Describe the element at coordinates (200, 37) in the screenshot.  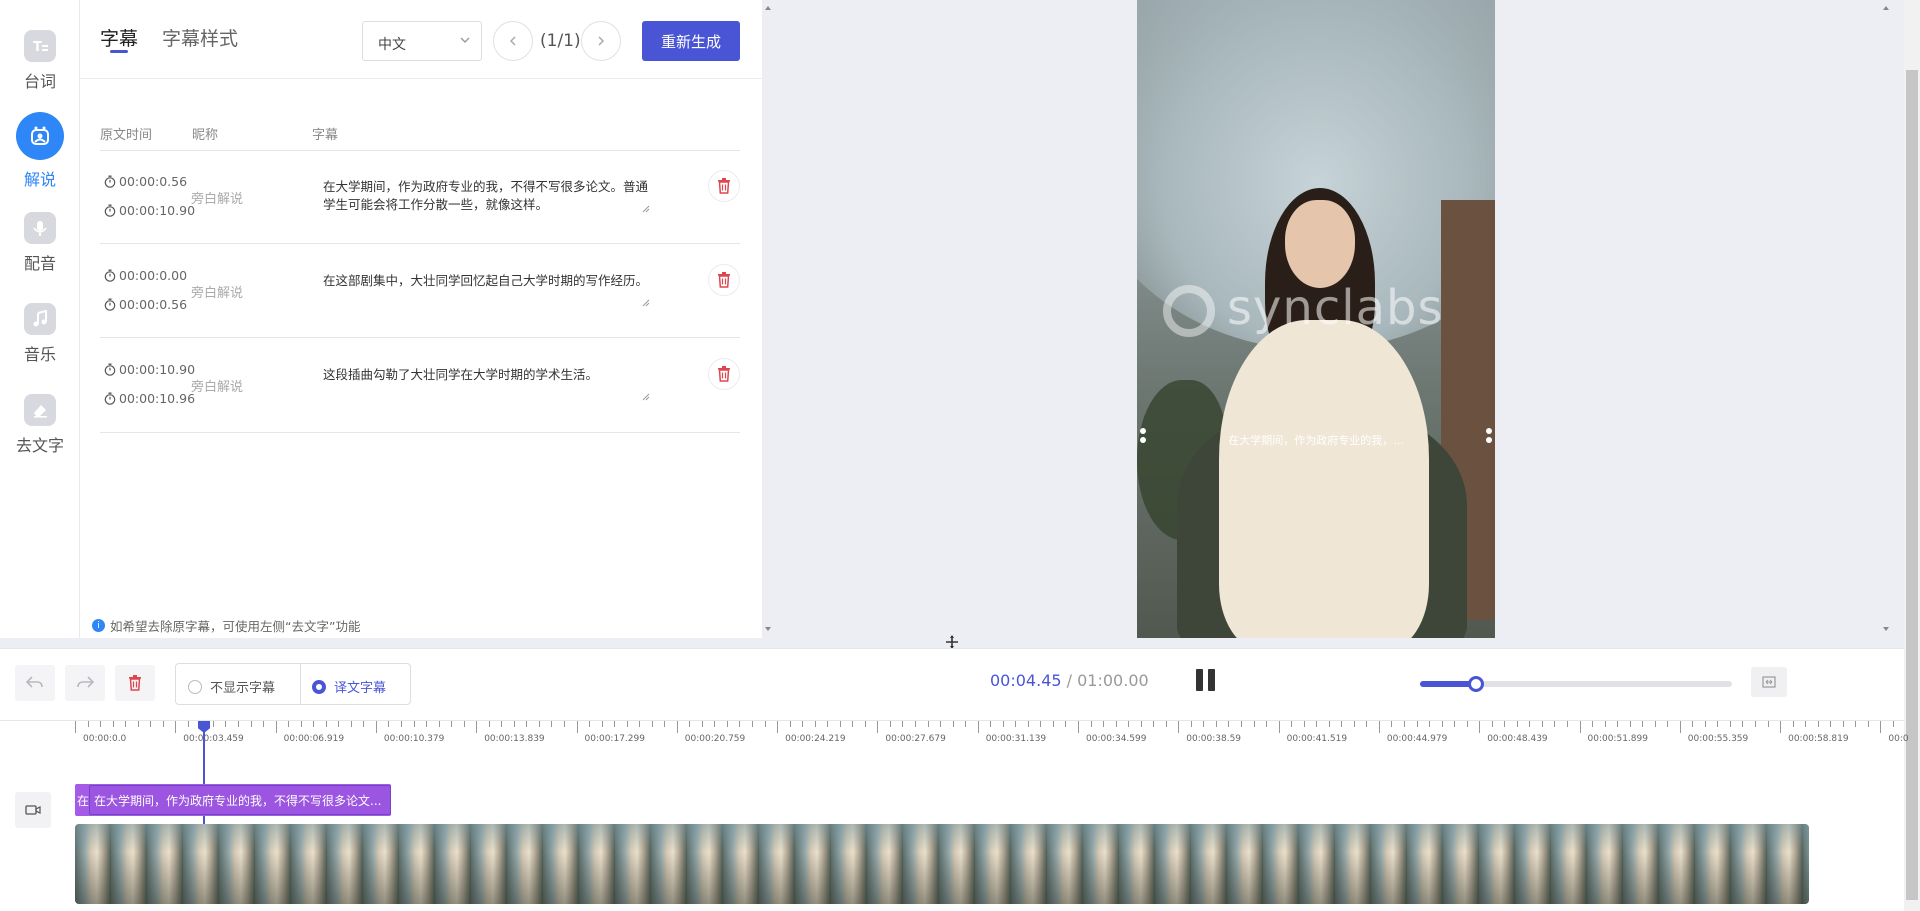
I see `tab-subtitle-style: 字幕样式` at that location.